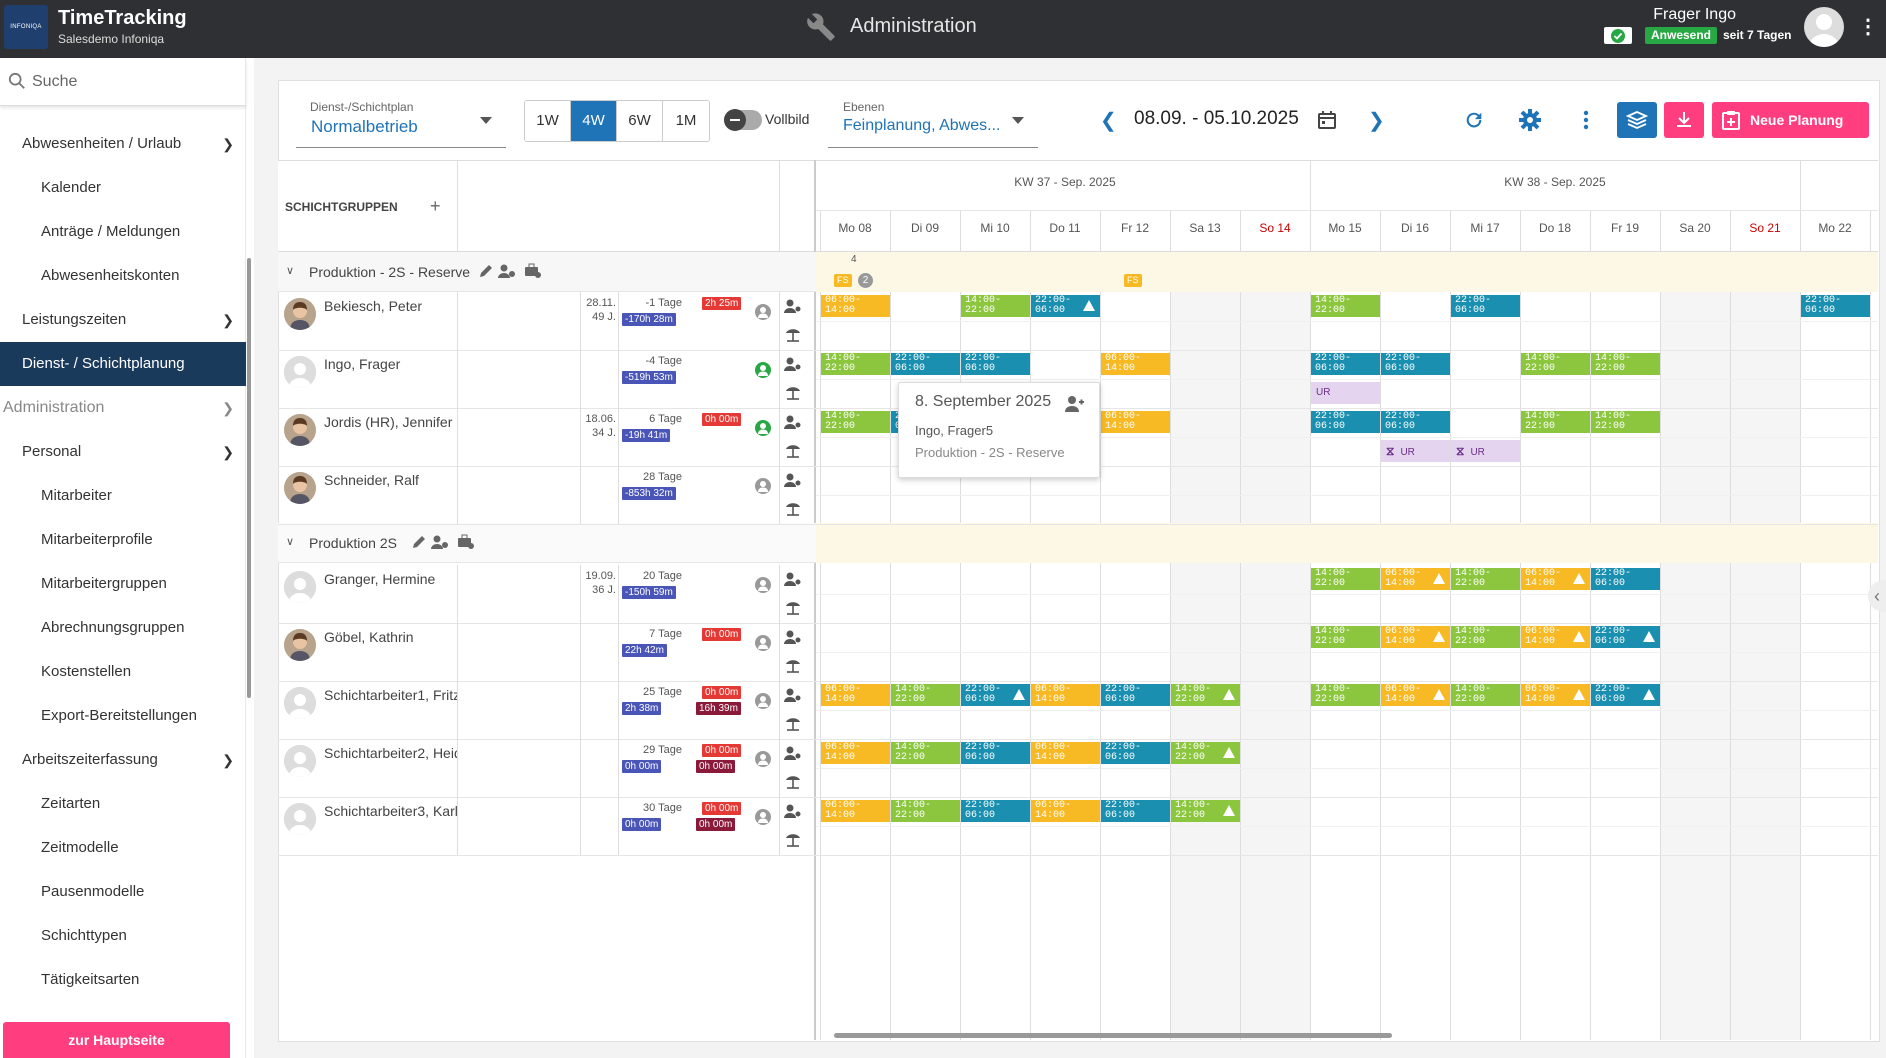 The height and width of the screenshot is (1058, 1886). What do you see at coordinates (391, 306) in the screenshot?
I see `employee-name: Bekiesch, Peter` at bounding box center [391, 306].